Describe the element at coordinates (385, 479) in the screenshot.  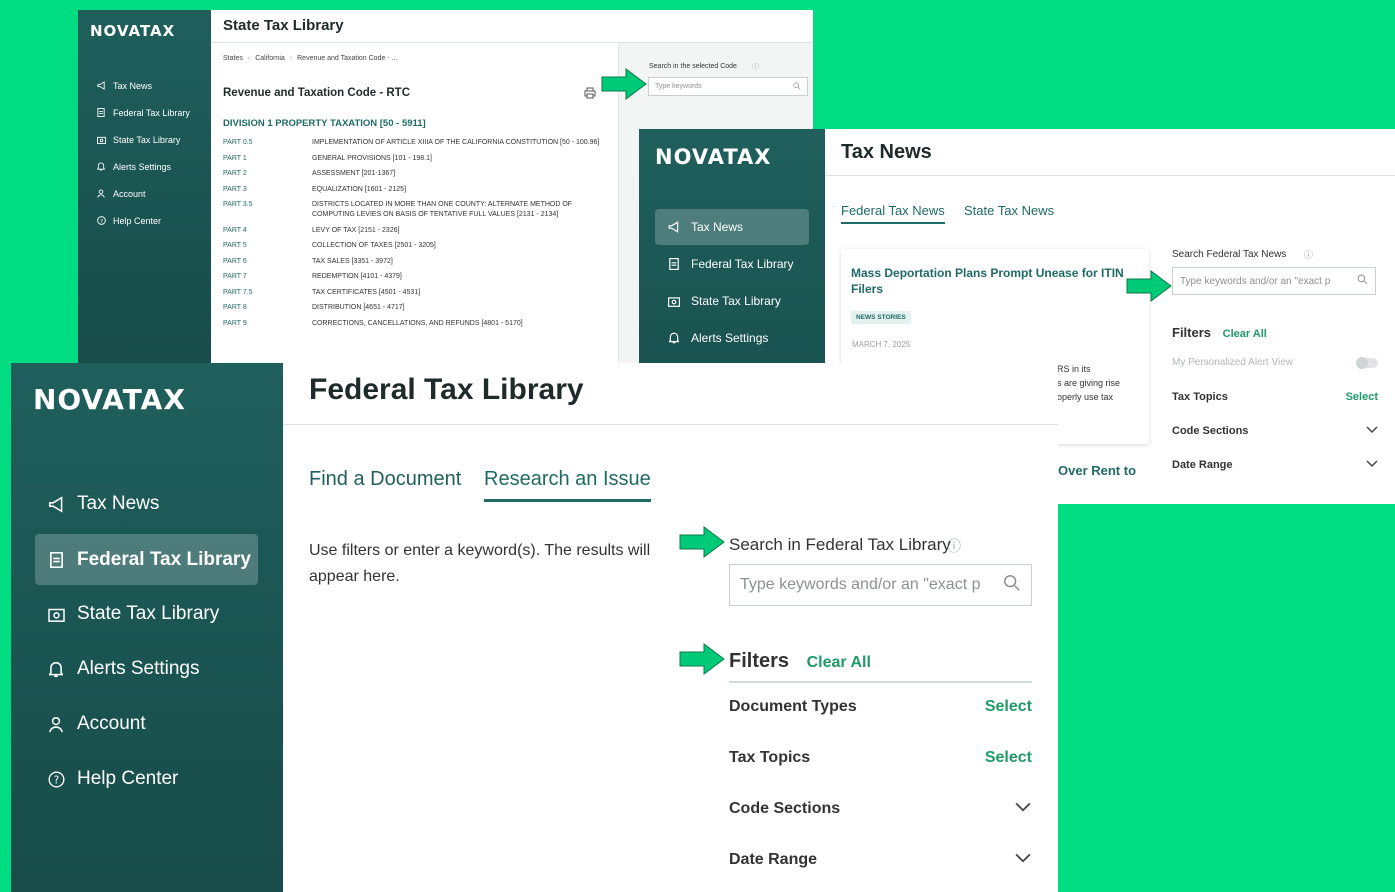
I see `tab-find-a-document: Find a Document` at that location.